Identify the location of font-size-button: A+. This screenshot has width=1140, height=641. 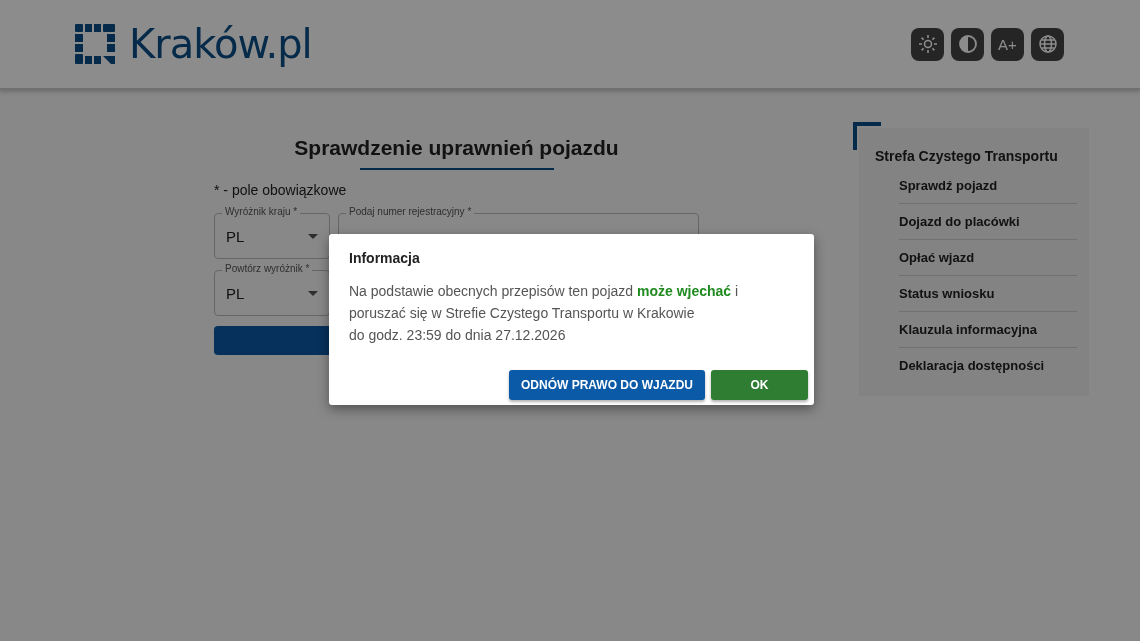
(1007, 44).